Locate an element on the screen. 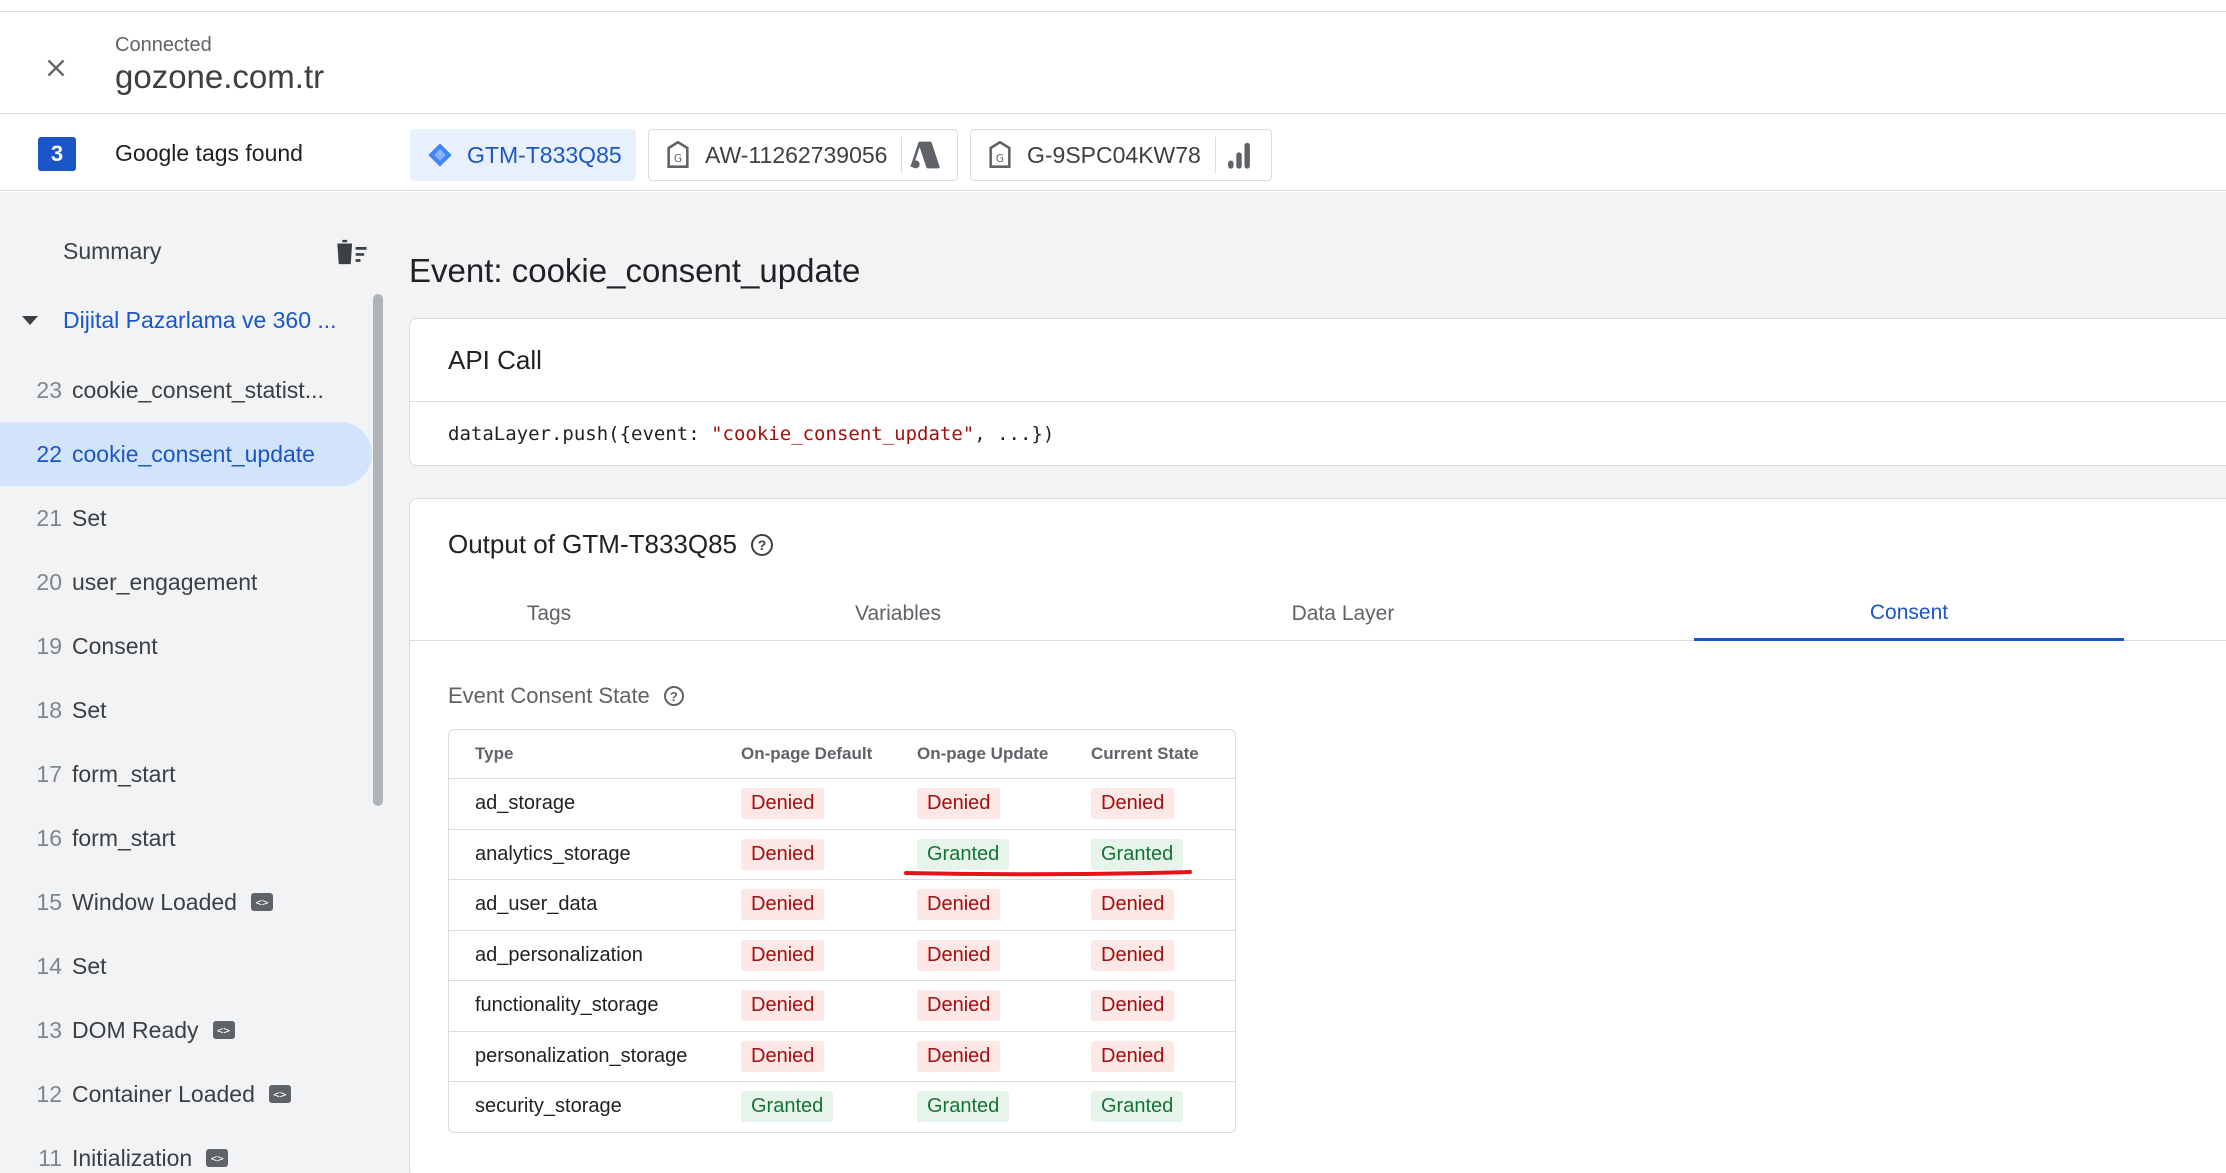 Image resolution: width=2226 pixels, height=1173 pixels. tab-data-layer: Data Layer is located at coordinates (1343, 614).